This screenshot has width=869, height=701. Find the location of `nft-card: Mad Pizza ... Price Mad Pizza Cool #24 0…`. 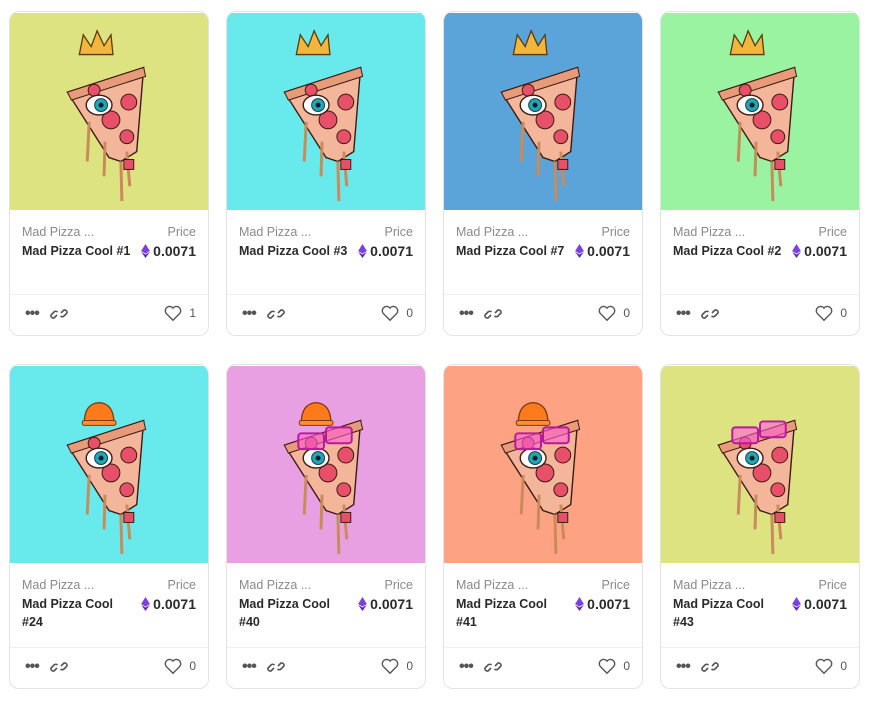

nft-card: Mad Pizza ... Price Mad Pizza Cool #24 0… is located at coordinates (109, 526).